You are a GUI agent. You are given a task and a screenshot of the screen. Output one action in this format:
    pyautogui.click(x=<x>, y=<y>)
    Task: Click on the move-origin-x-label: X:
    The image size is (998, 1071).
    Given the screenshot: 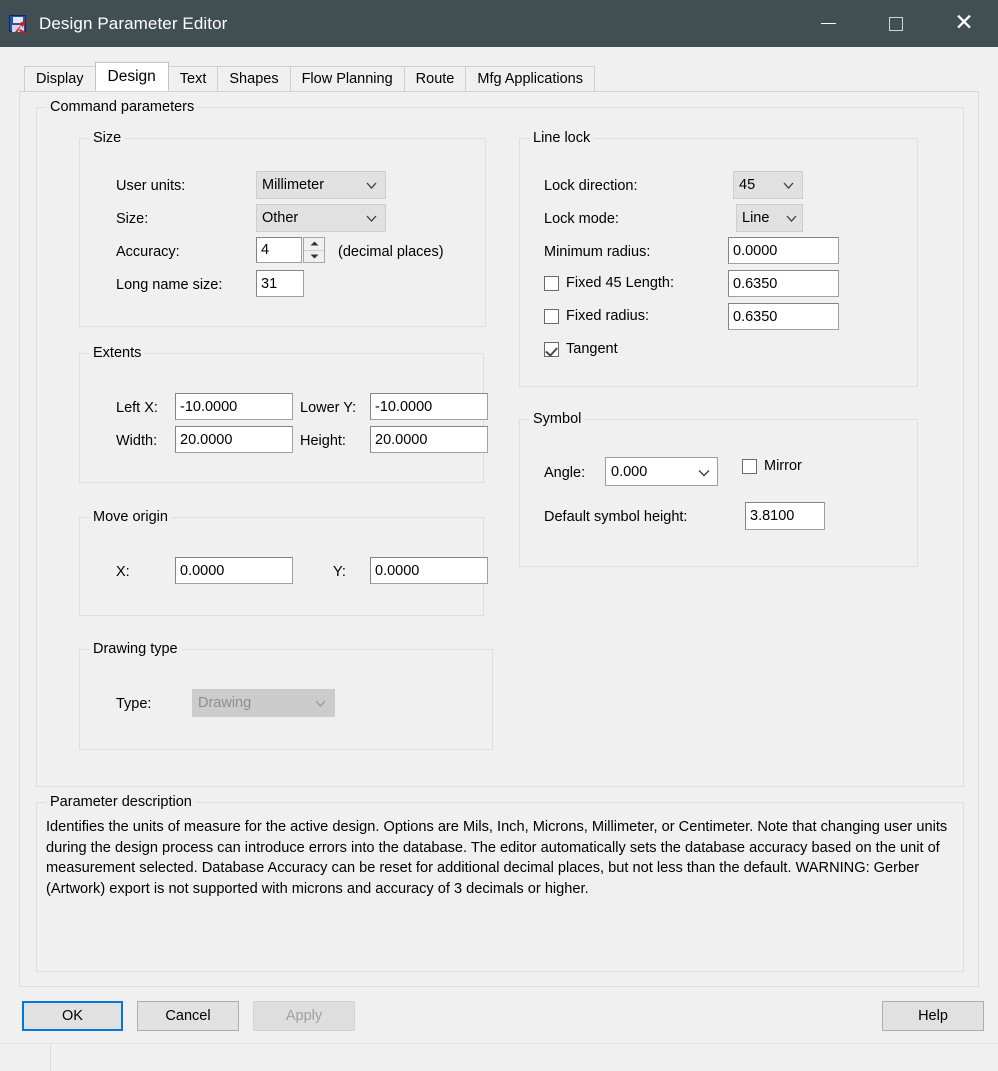 What is the action you would take?
    pyautogui.click(x=123, y=572)
    